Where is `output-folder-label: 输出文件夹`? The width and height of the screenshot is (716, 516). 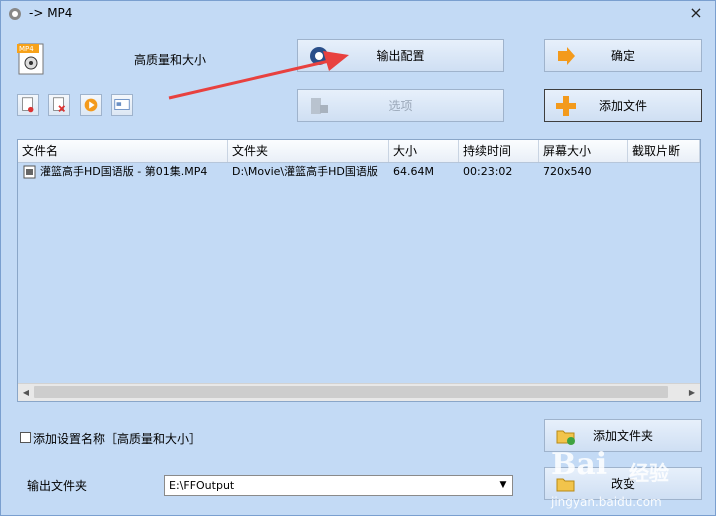
output-folder-label: 输出文件夹 is located at coordinates (57, 486).